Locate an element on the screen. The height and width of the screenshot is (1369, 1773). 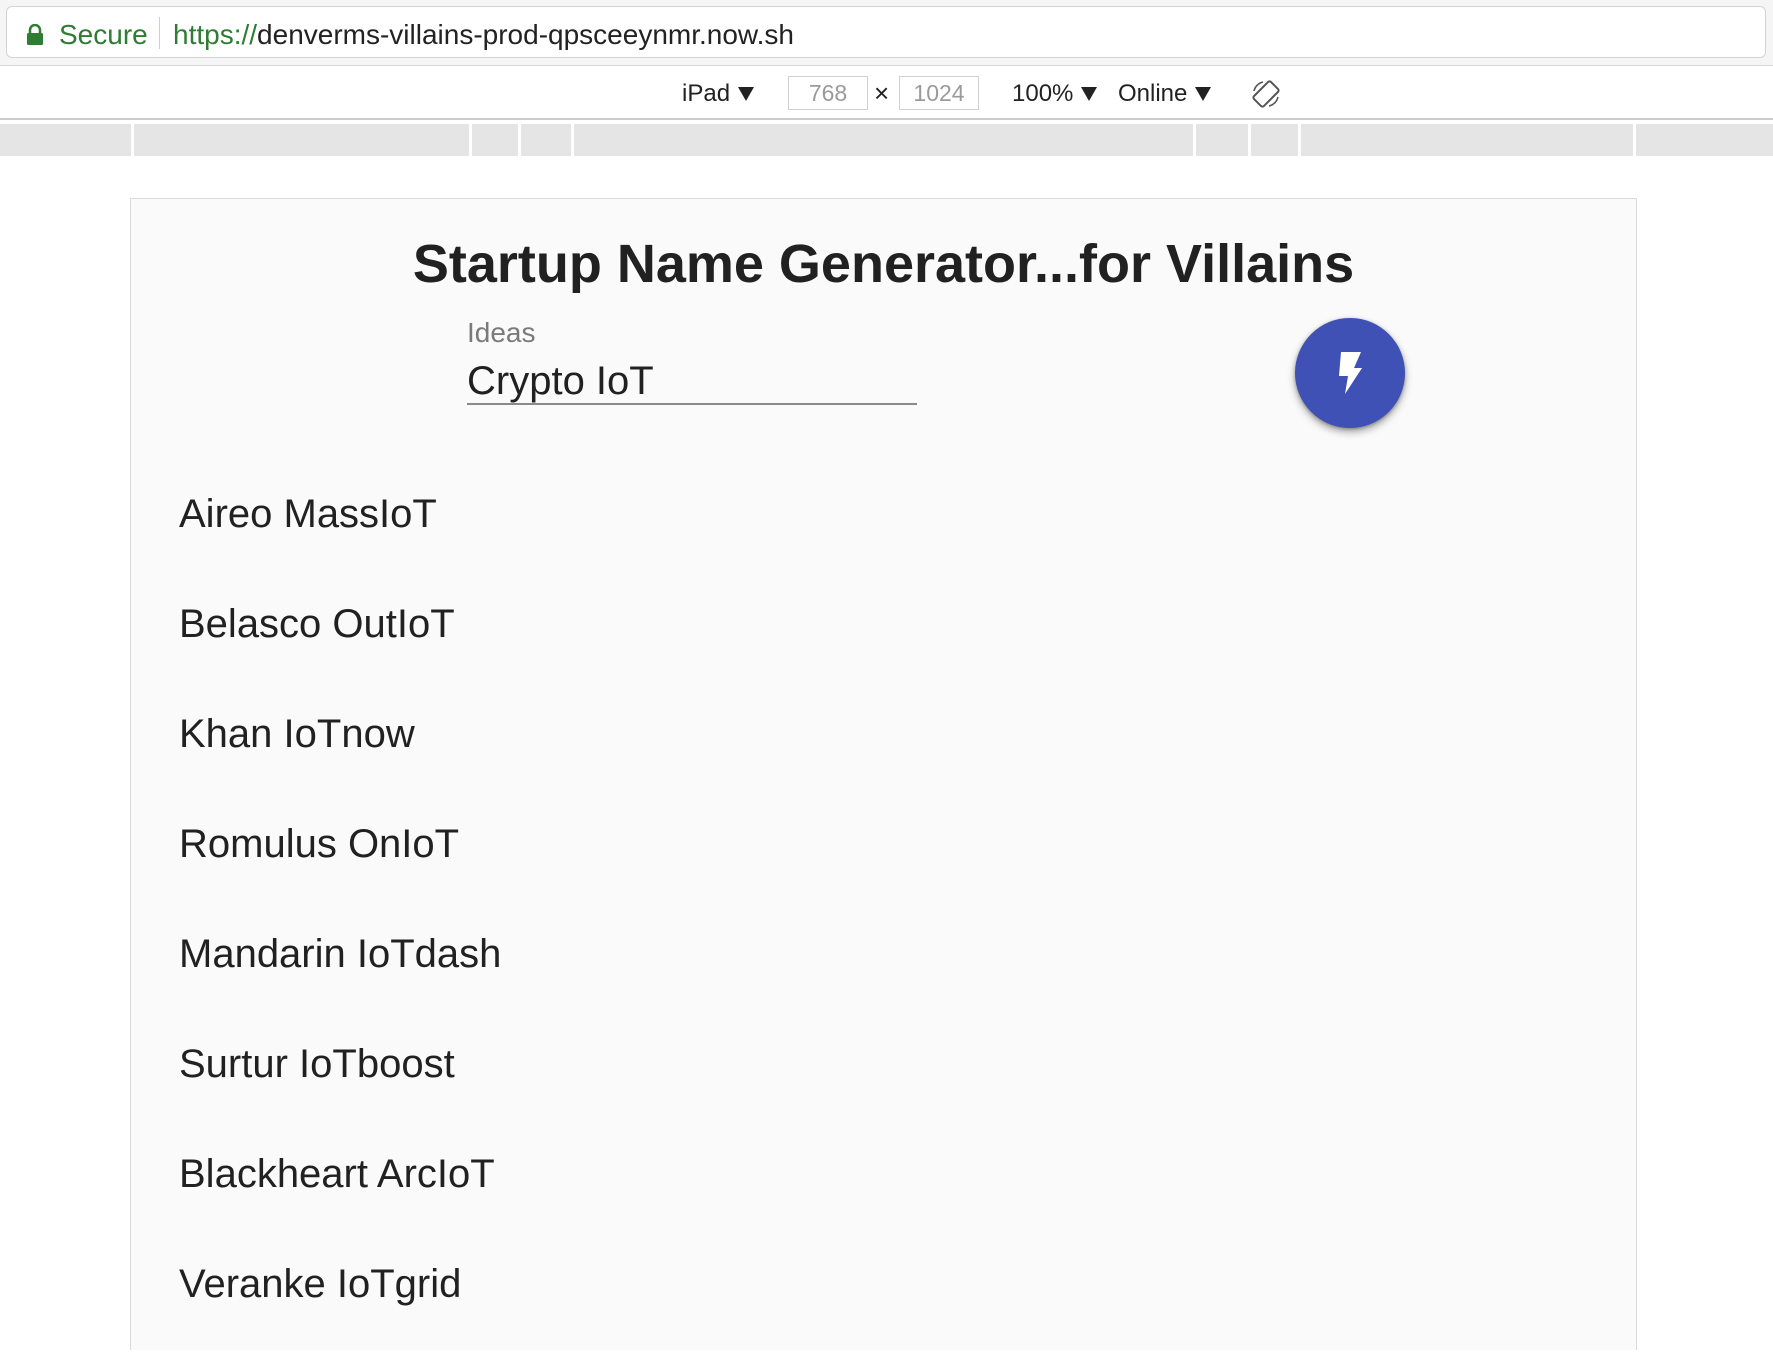
device-select-label: iPad is located at coordinates (706, 93).